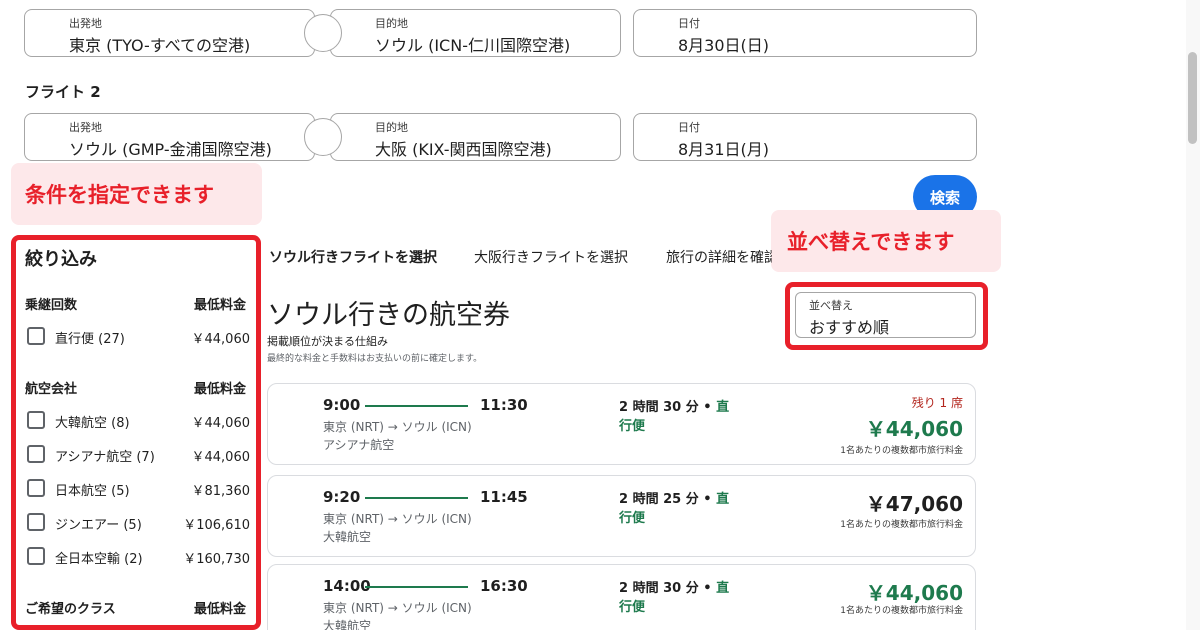 The height and width of the screenshot is (630, 1200). Describe the element at coordinates (347, 586) in the screenshot. I see `departure-time: 14:00` at that location.